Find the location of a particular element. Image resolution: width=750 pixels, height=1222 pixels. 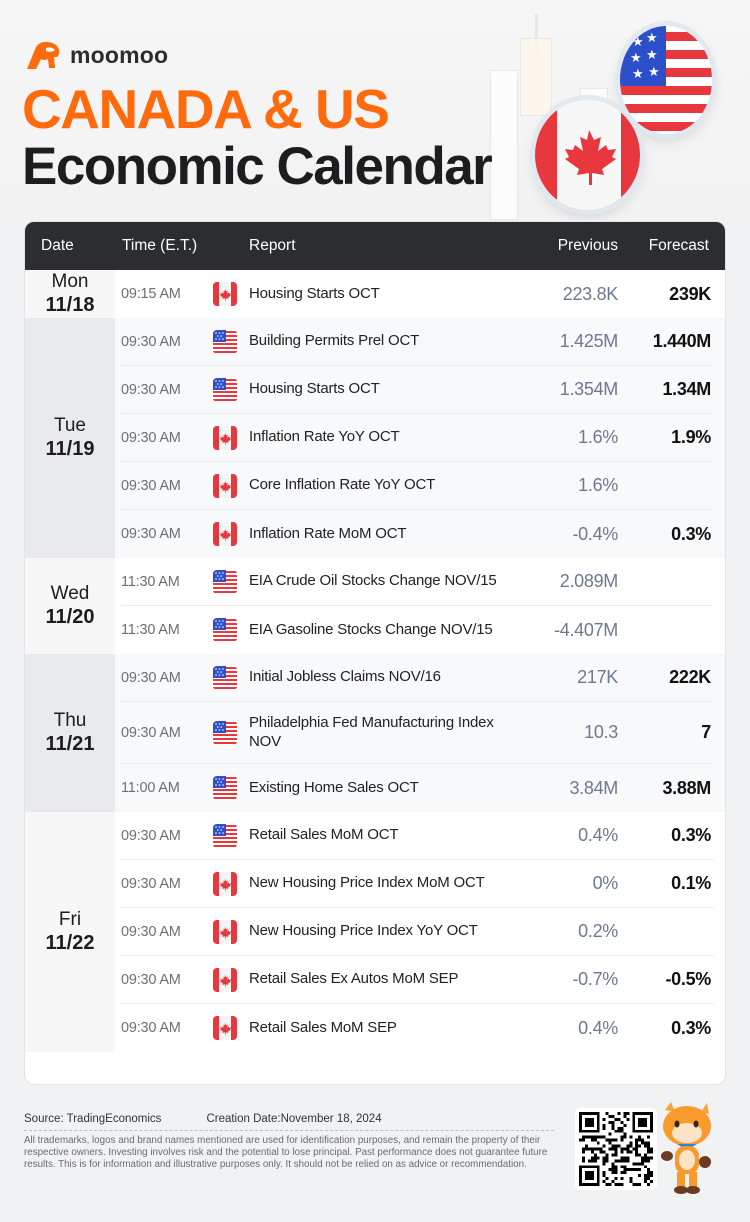

event-time: 11:30 AM is located at coordinates (150, 630).